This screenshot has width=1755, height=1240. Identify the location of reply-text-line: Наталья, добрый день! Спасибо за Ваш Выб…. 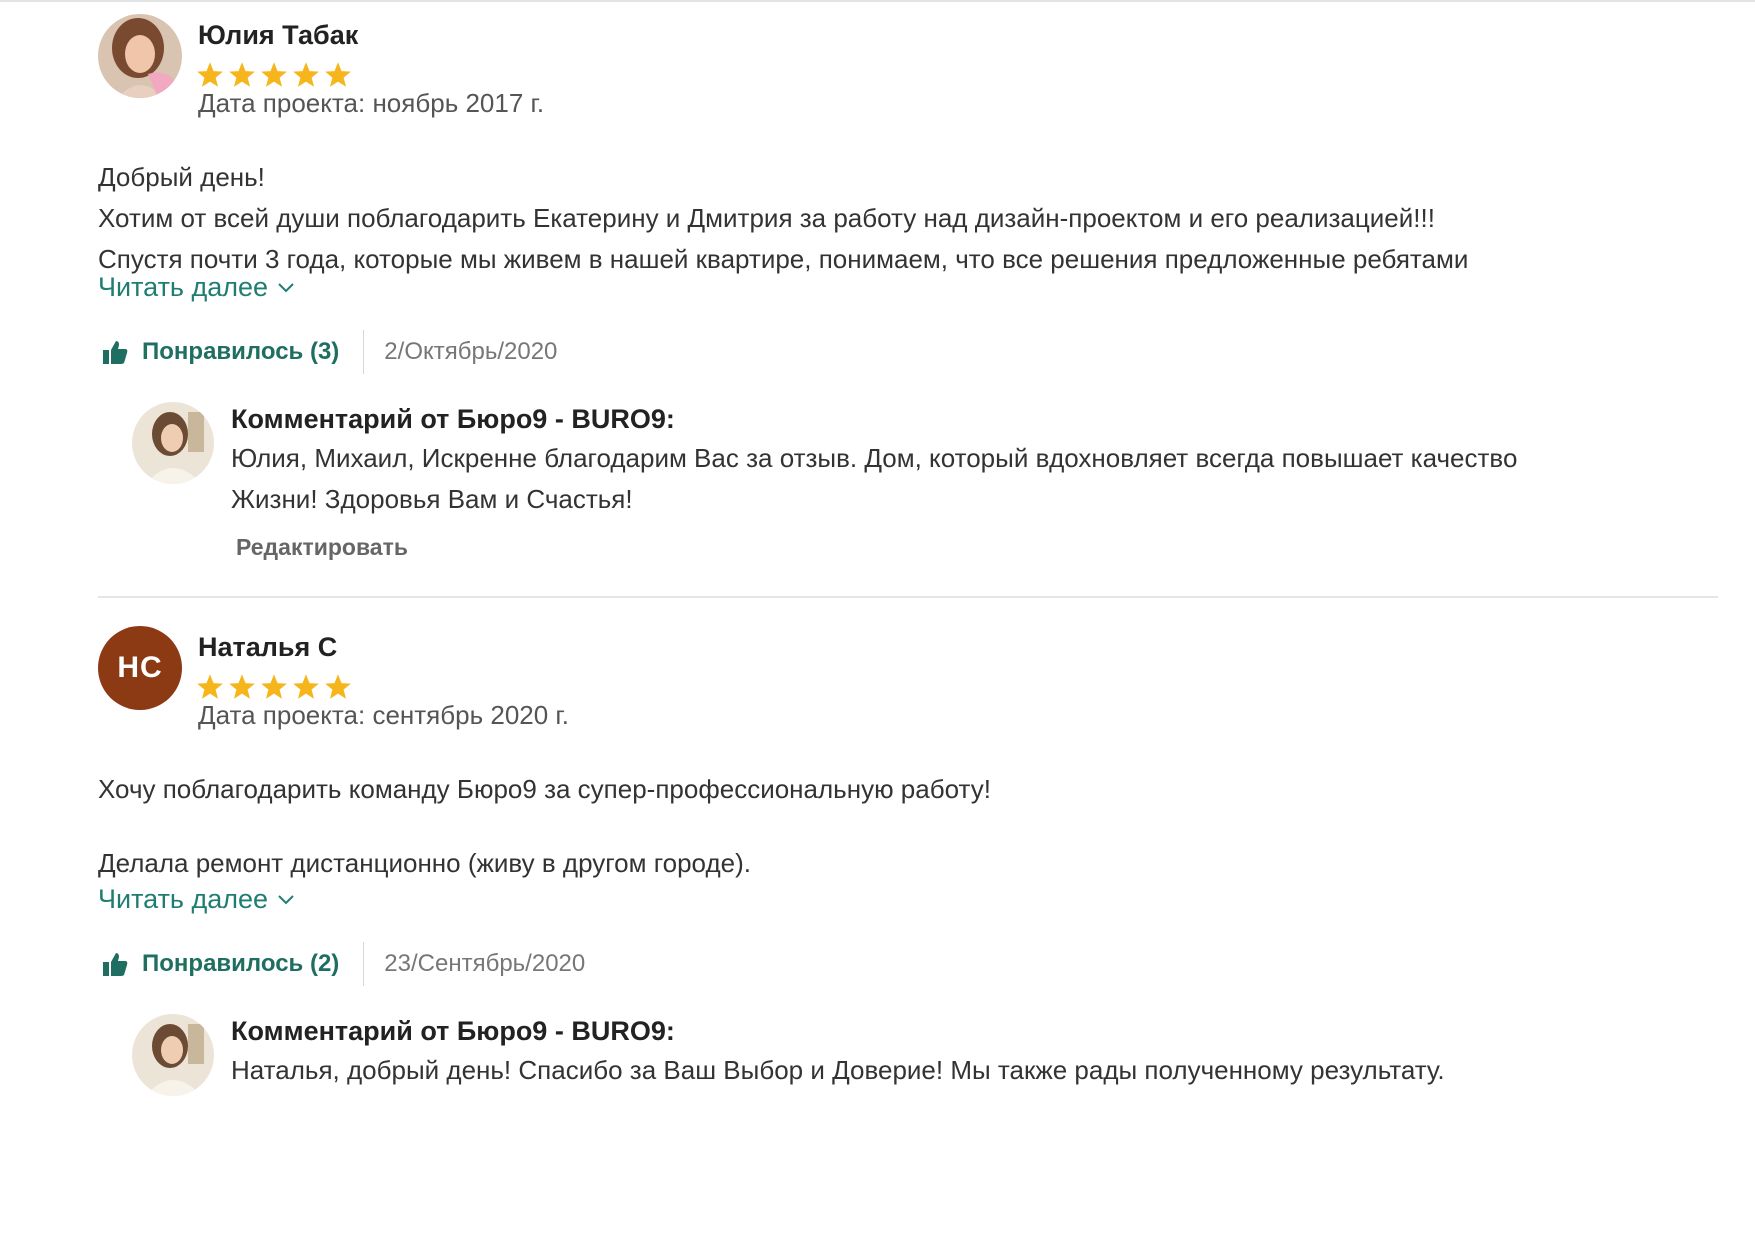
(838, 1070).